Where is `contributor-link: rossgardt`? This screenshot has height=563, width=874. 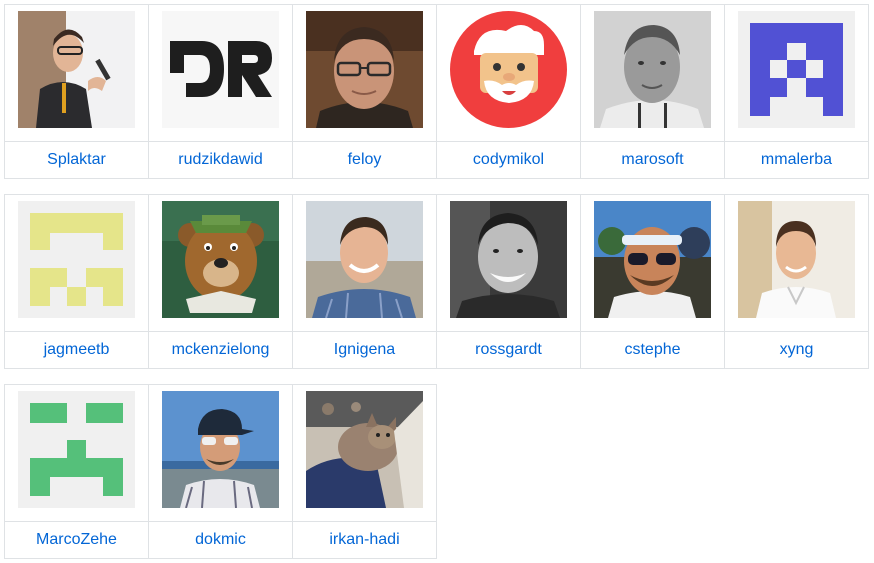 contributor-link: rossgardt is located at coordinates (508, 349).